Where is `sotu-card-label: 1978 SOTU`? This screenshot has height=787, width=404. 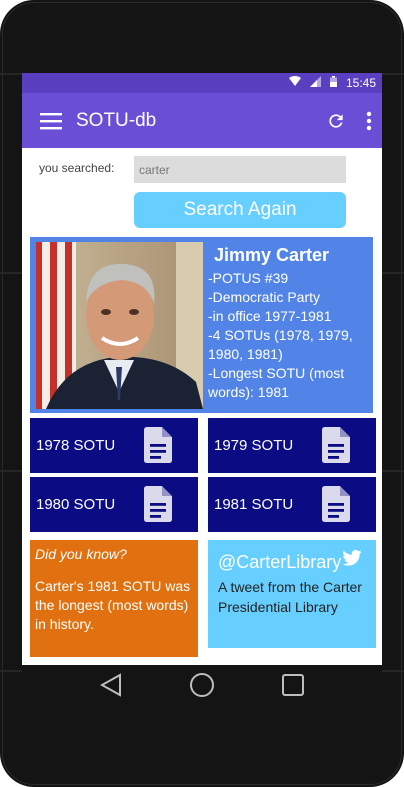
sotu-card-label: 1978 SOTU is located at coordinates (76, 445).